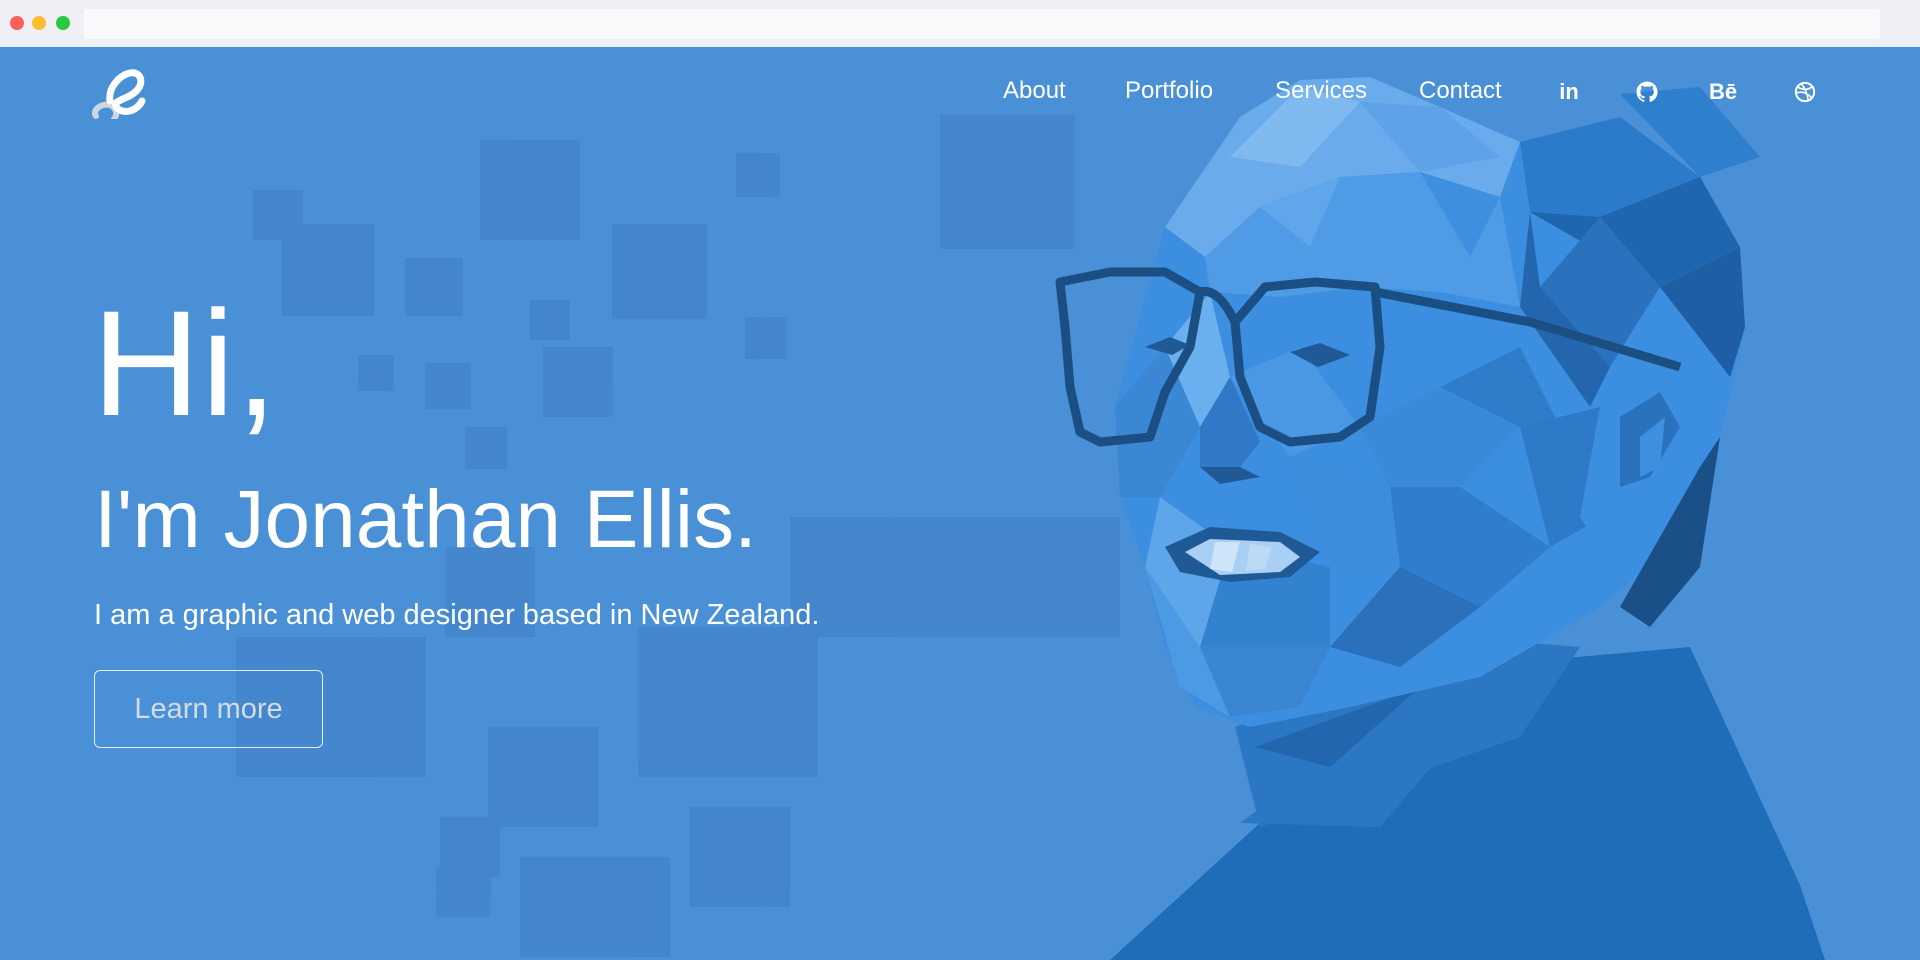 This screenshot has width=1920, height=960. Describe the element at coordinates (39, 23) in the screenshot. I see `minimize-window-button` at that location.